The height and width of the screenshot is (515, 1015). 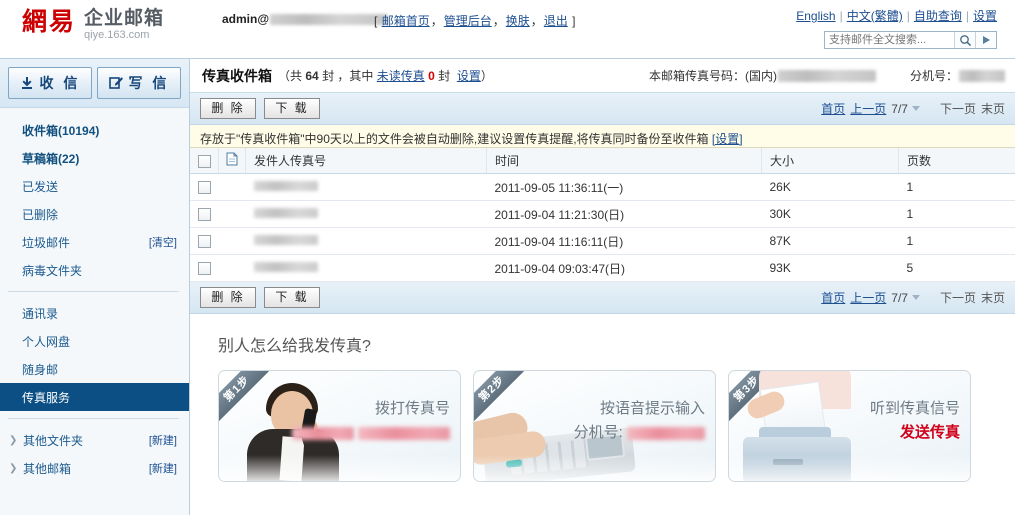 What do you see at coordinates (163, 440) in the screenshot?
I see `new-folder-link: [新建]` at bounding box center [163, 440].